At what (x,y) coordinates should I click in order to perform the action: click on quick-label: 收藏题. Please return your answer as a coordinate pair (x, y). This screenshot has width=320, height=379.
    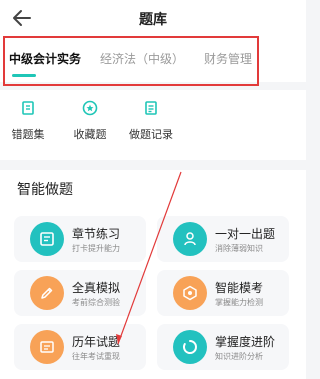
    Looking at the image, I should click on (90, 134).